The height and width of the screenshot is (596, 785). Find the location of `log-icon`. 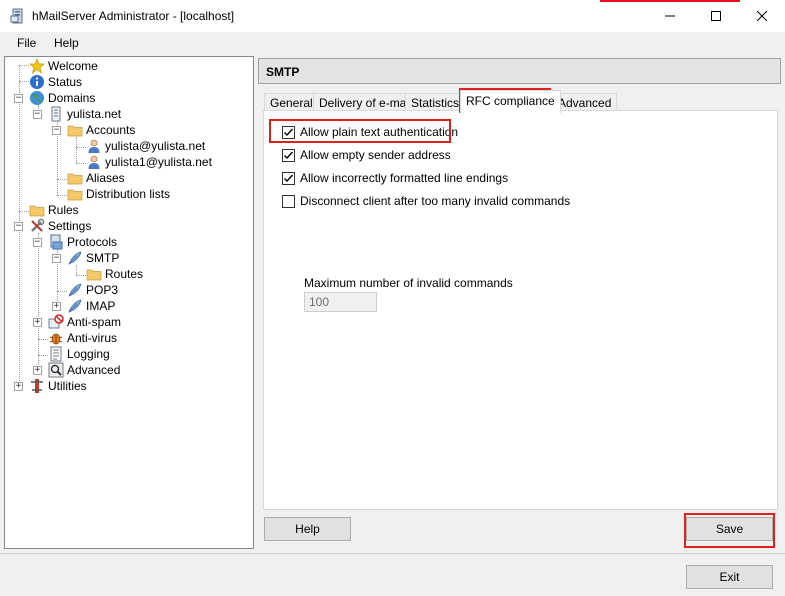

log-icon is located at coordinates (56, 354).